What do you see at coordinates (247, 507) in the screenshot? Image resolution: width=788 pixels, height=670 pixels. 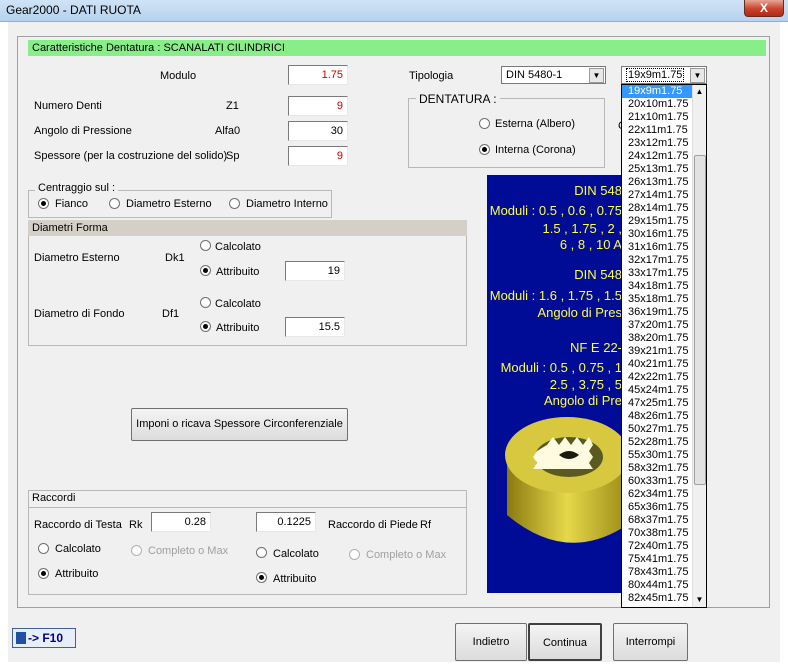 I see `raccordi-divider` at bounding box center [247, 507].